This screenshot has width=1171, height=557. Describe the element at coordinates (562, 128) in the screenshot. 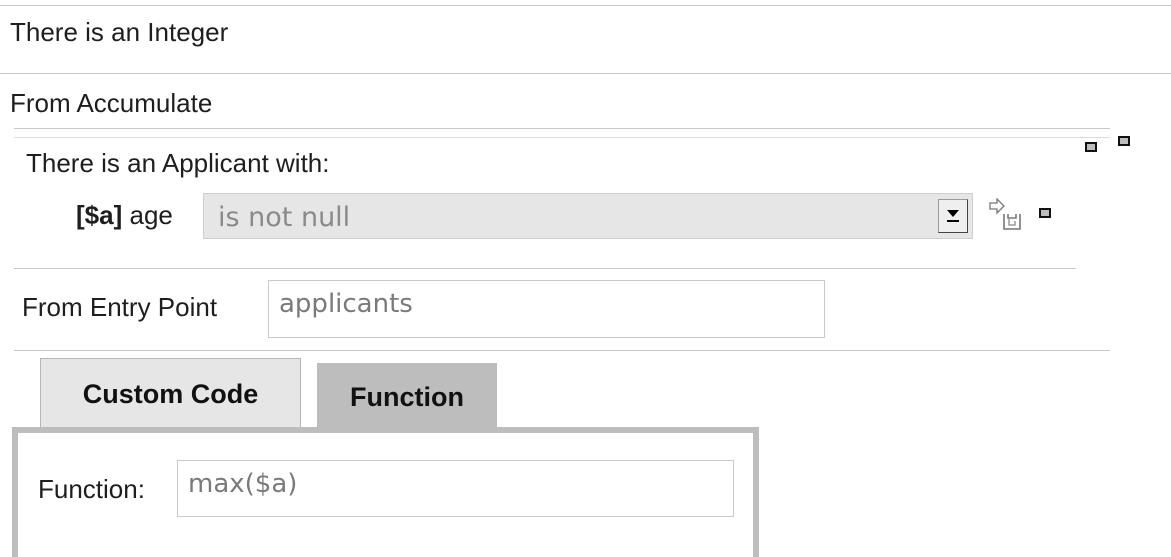

I see `divider-accumulate` at that location.